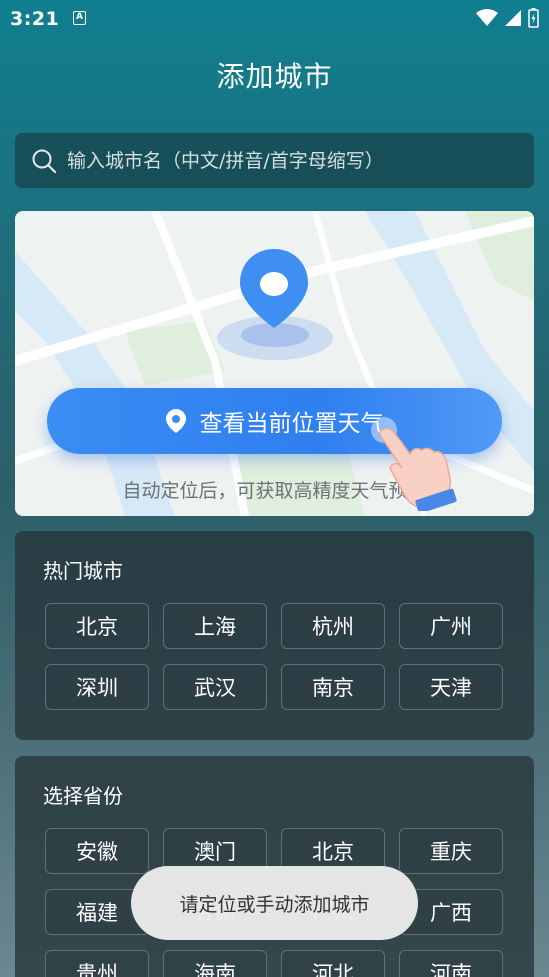  Describe the element at coordinates (274, 903) in the screenshot. I see `toast-message: 请定位或手动添加城市` at that location.